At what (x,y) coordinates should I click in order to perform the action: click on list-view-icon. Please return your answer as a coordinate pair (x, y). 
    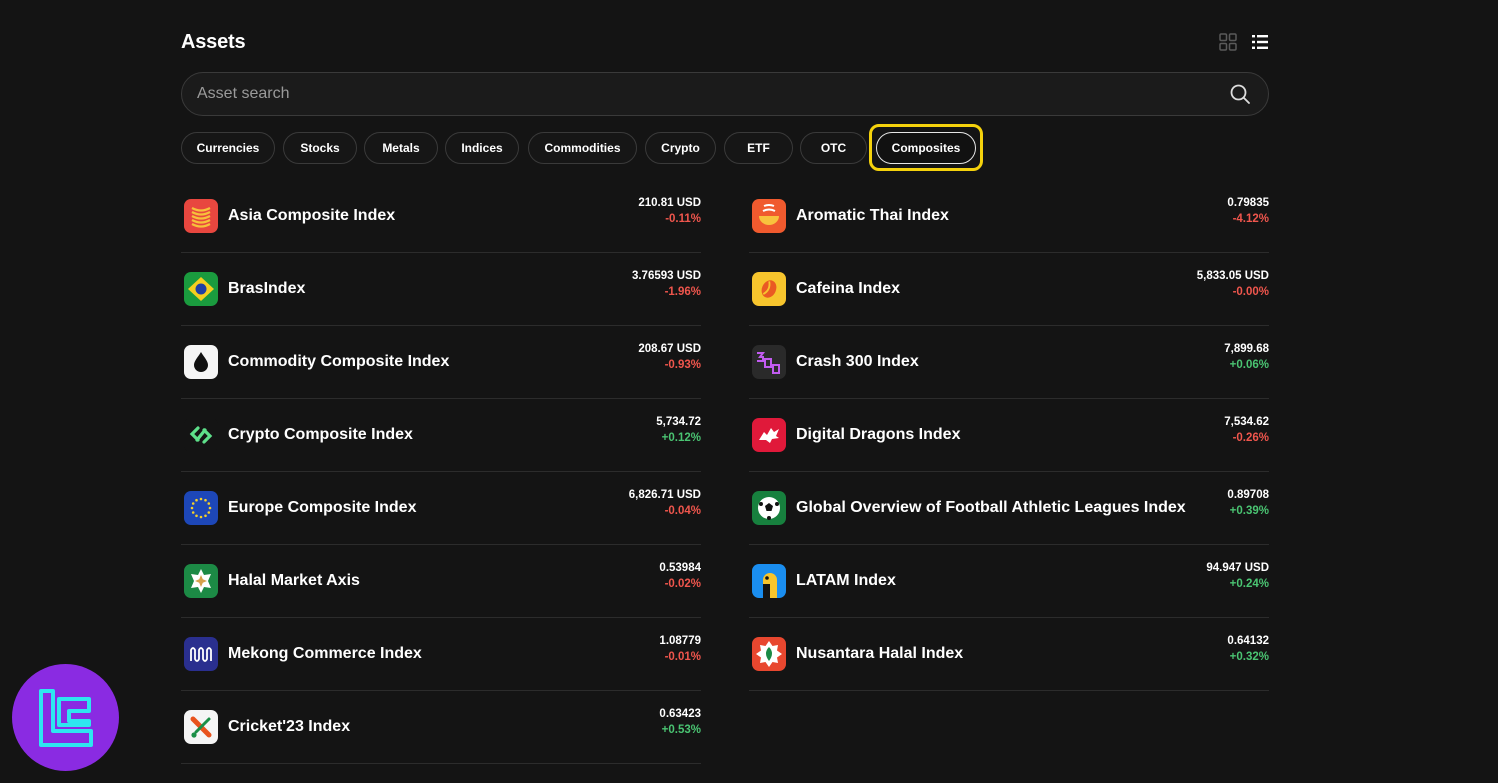
    Looking at the image, I should click on (1260, 42).